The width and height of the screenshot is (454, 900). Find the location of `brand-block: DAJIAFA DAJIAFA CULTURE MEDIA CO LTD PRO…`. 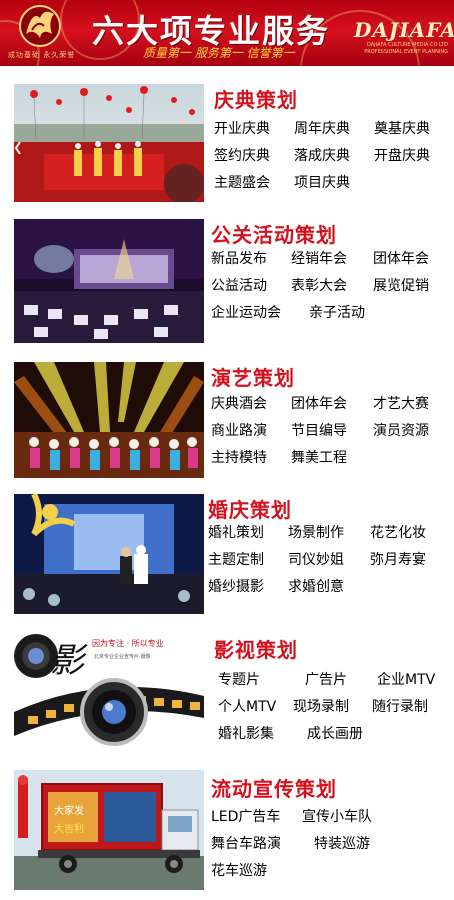

brand-block: DAJIAFA DAJIAFA CULTURE MEDIA CO LTD PRO… is located at coordinates (404, 37).